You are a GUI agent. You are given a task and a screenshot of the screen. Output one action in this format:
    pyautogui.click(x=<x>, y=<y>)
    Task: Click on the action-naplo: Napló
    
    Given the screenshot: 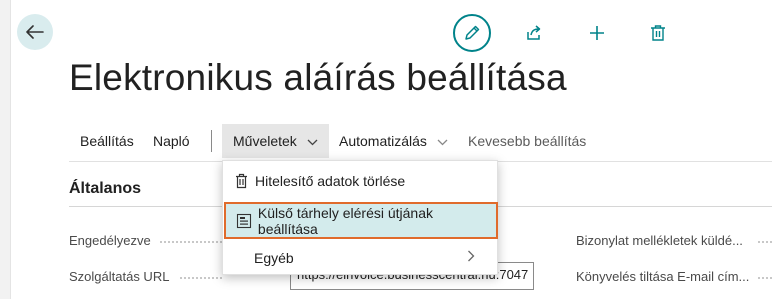 What is the action you would take?
    pyautogui.click(x=171, y=141)
    